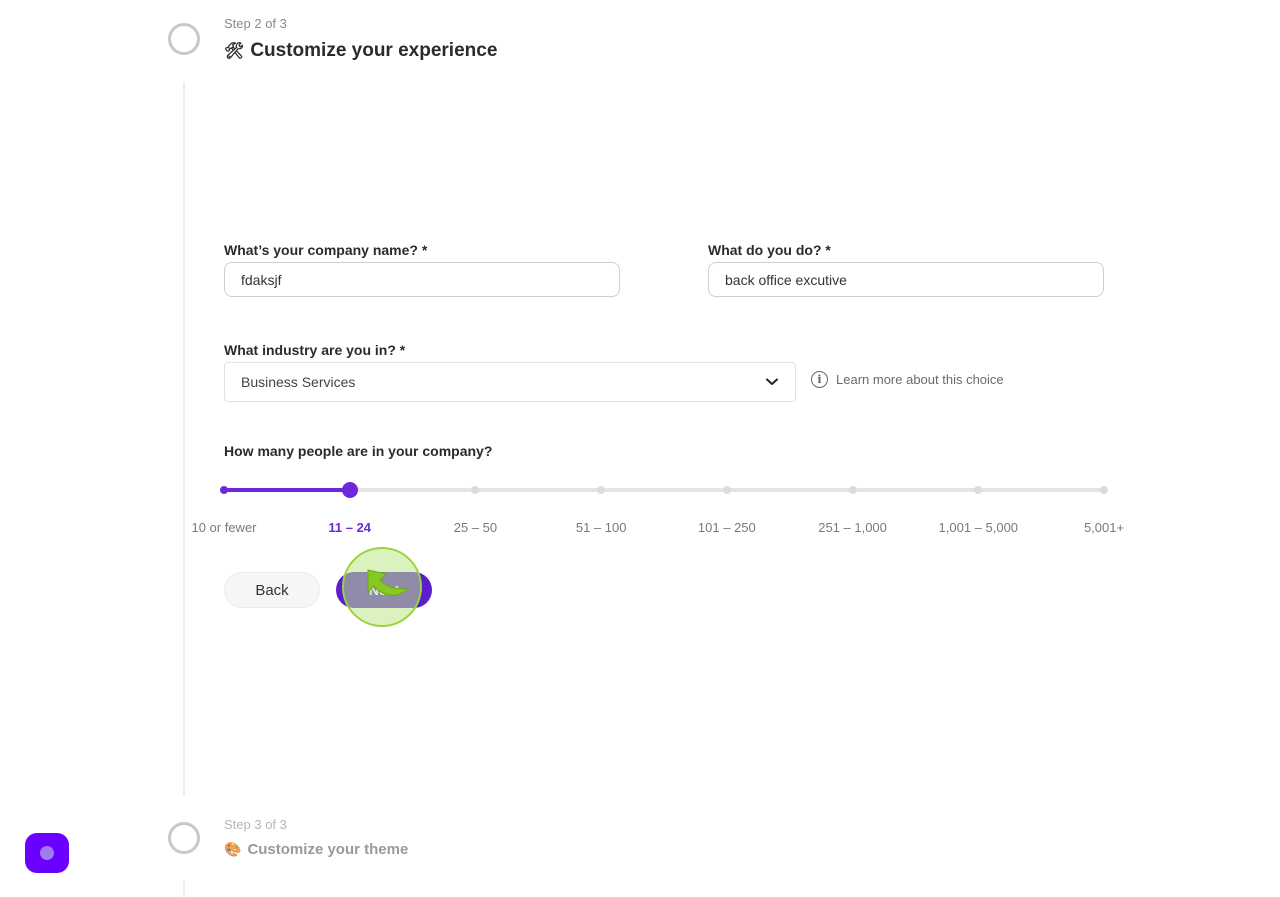 This screenshot has height=897, width=1280. Describe the element at coordinates (272, 590) in the screenshot. I see `back-button: Back` at that location.